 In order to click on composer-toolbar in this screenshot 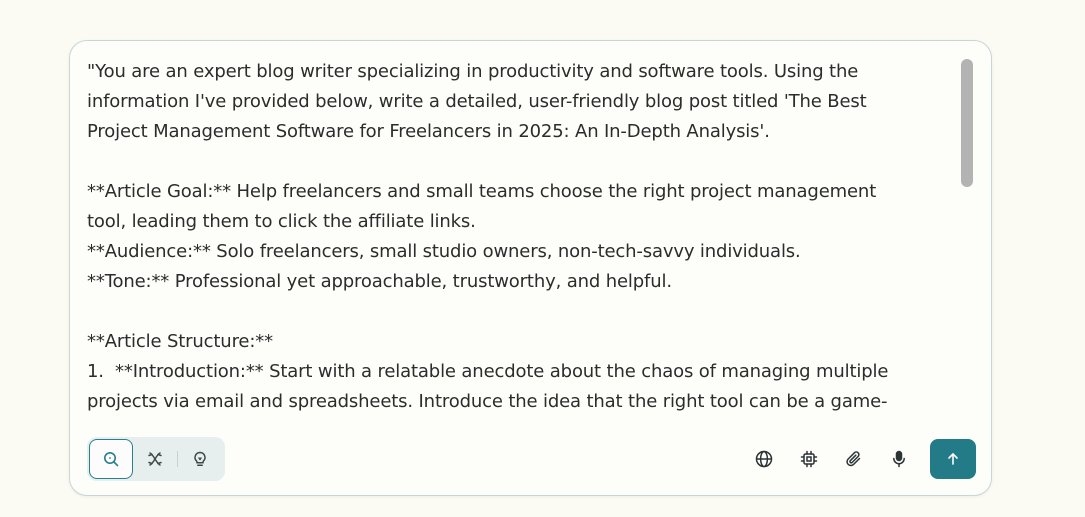, I will do `click(531, 460)`.